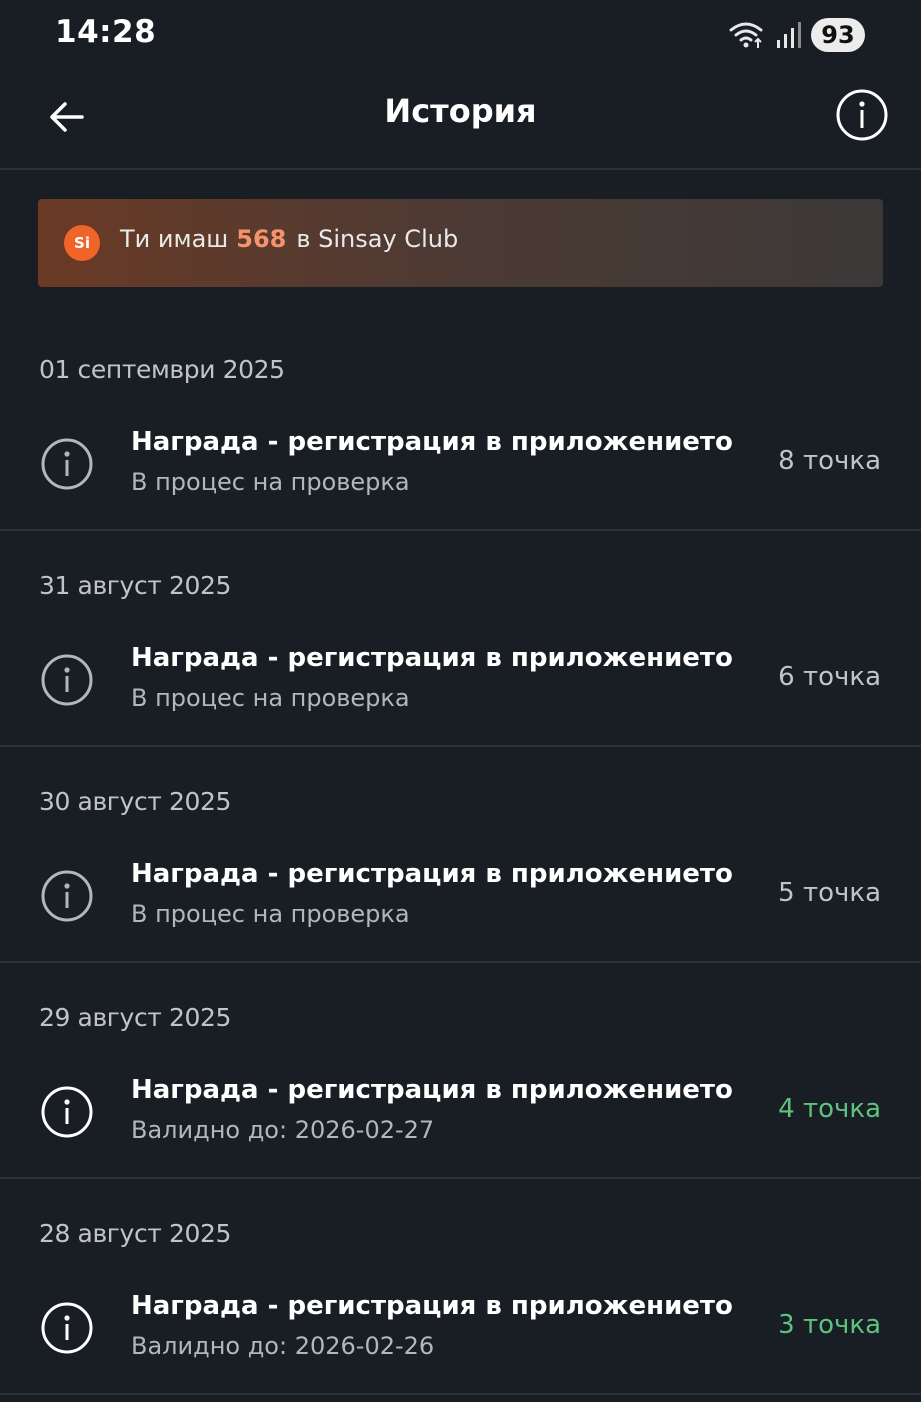  What do you see at coordinates (289, 239) in the screenshot?
I see `points-summary: Ти имаш 568 в Sinsay Club` at bounding box center [289, 239].